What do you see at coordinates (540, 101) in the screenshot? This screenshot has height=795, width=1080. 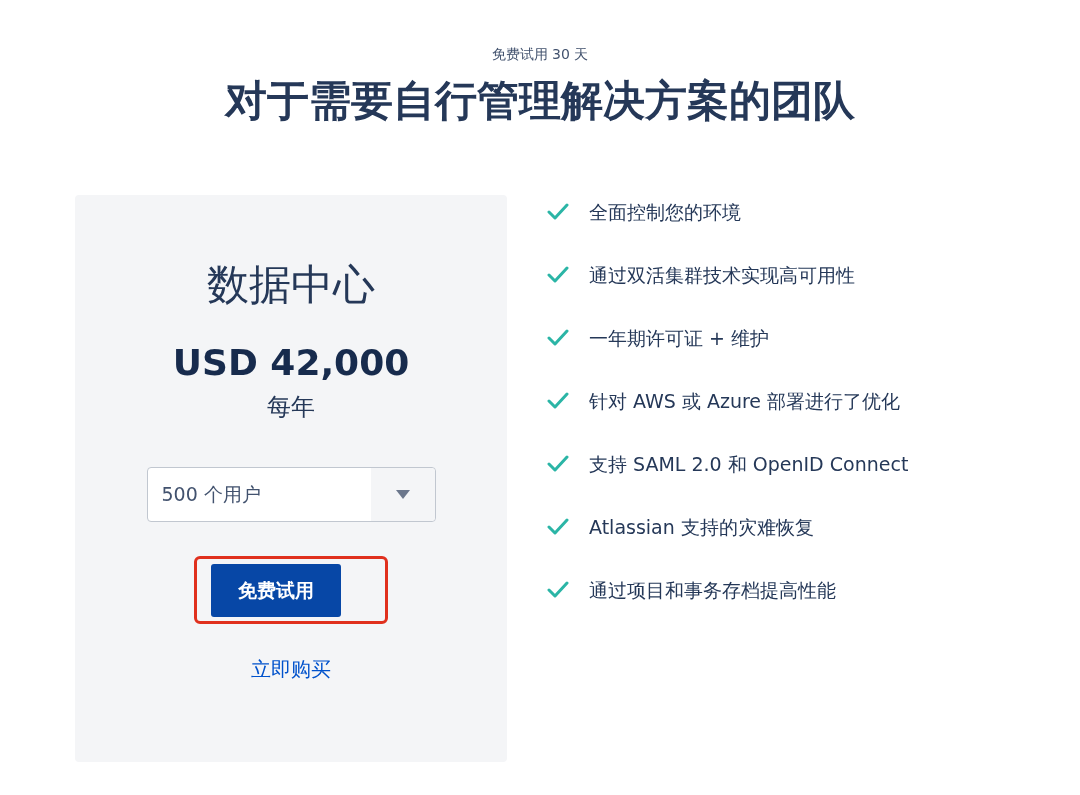 I see `page-title: 对于需要自行管理解决方案的团队` at bounding box center [540, 101].